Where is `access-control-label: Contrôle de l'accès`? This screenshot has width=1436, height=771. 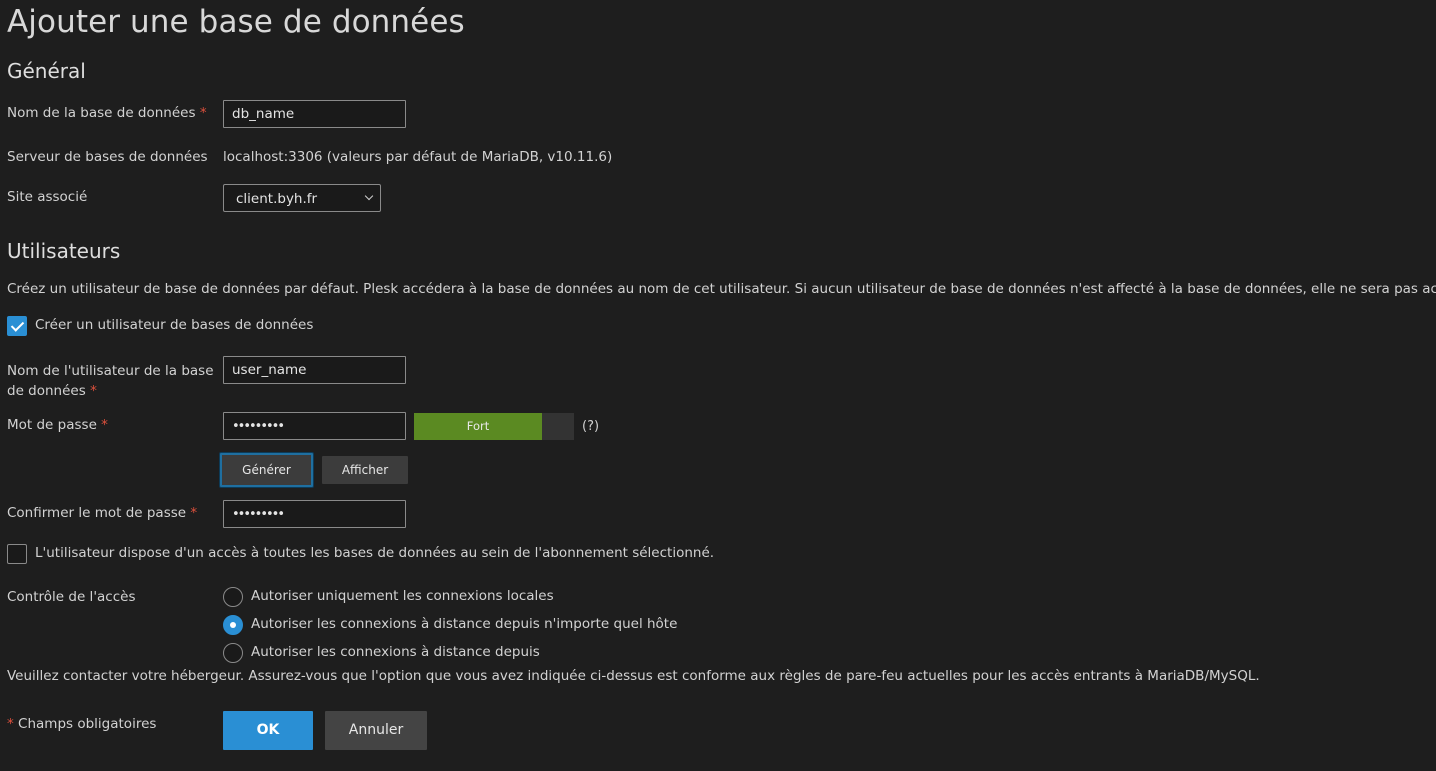
access-control-label: Contrôle de l'accès is located at coordinates (71, 597).